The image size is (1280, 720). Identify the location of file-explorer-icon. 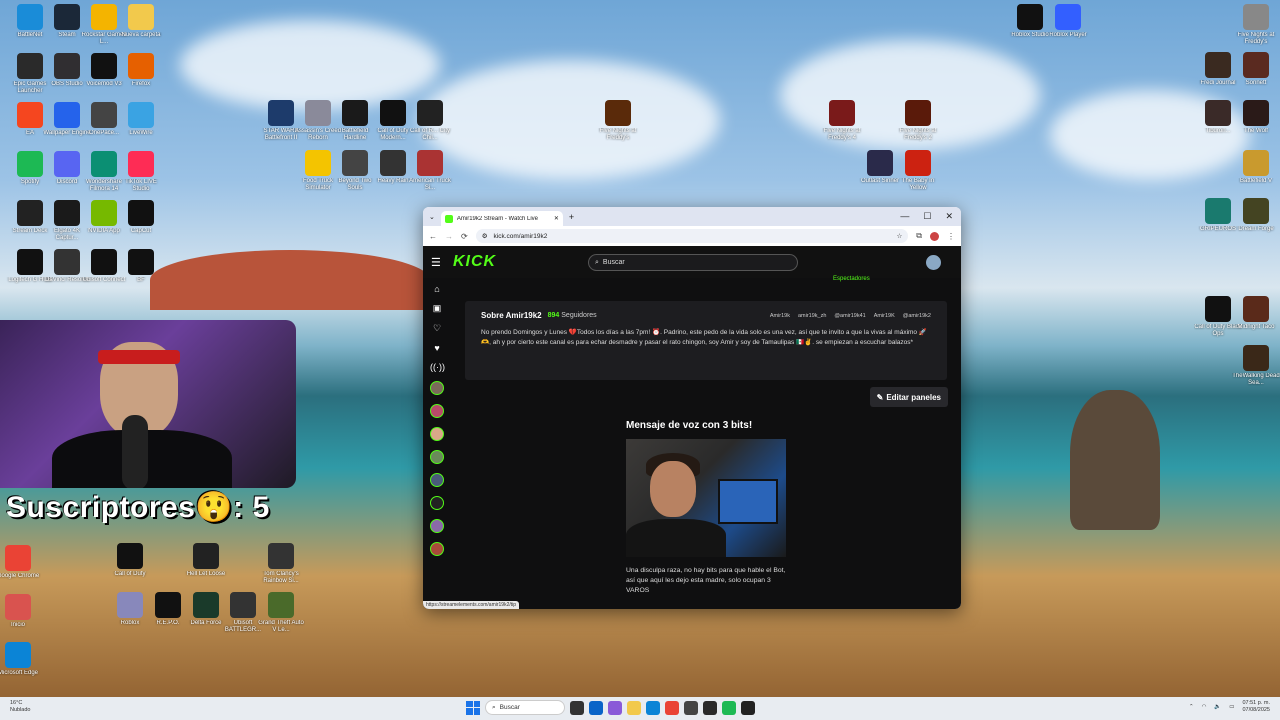
(634, 707).